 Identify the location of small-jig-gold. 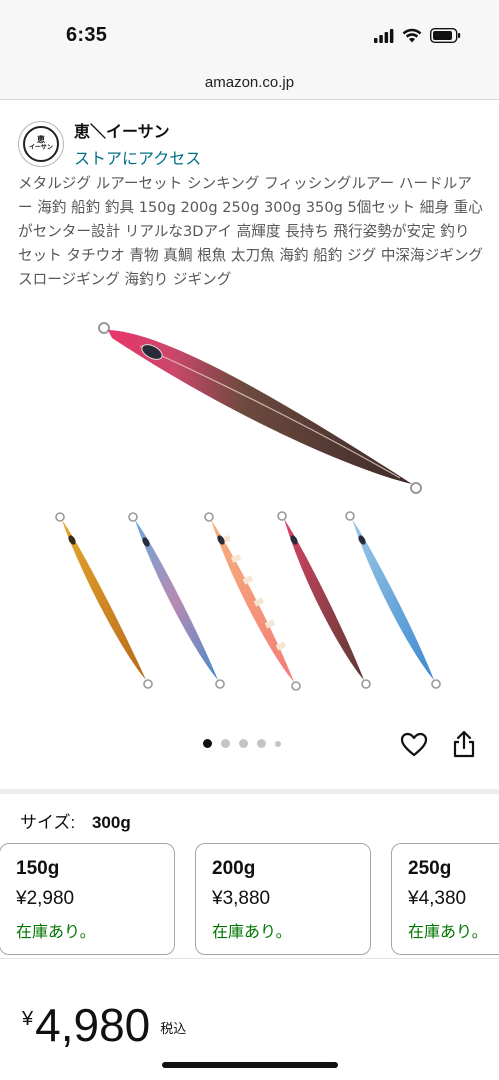
(104, 600).